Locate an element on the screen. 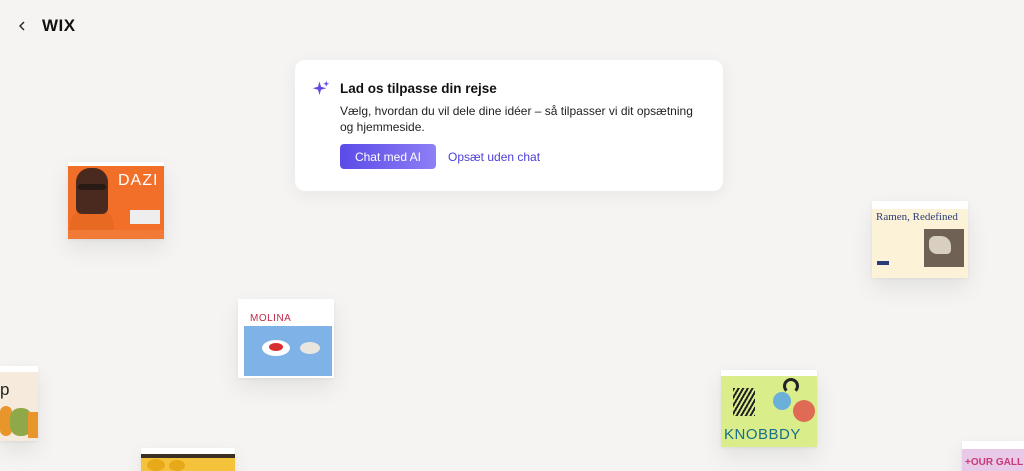 This screenshot has height=471, width=1024. top-bar: WIX is located at coordinates (45, 26).